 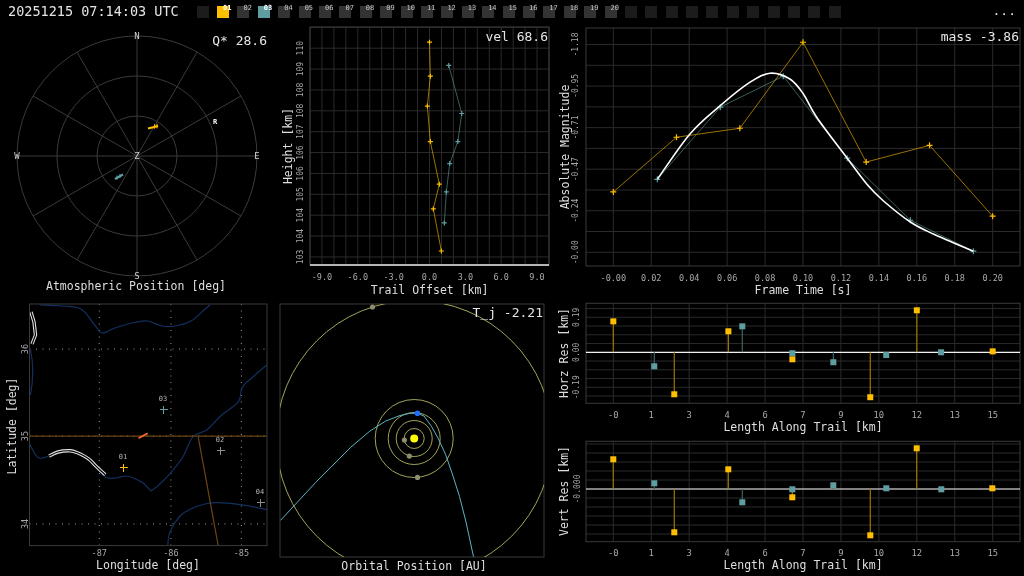 What do you see at coordinates (136, 286) in the screenshot?
I see `chart-title: Atmospheric Position [deg]` at bounding box center [136, 286].